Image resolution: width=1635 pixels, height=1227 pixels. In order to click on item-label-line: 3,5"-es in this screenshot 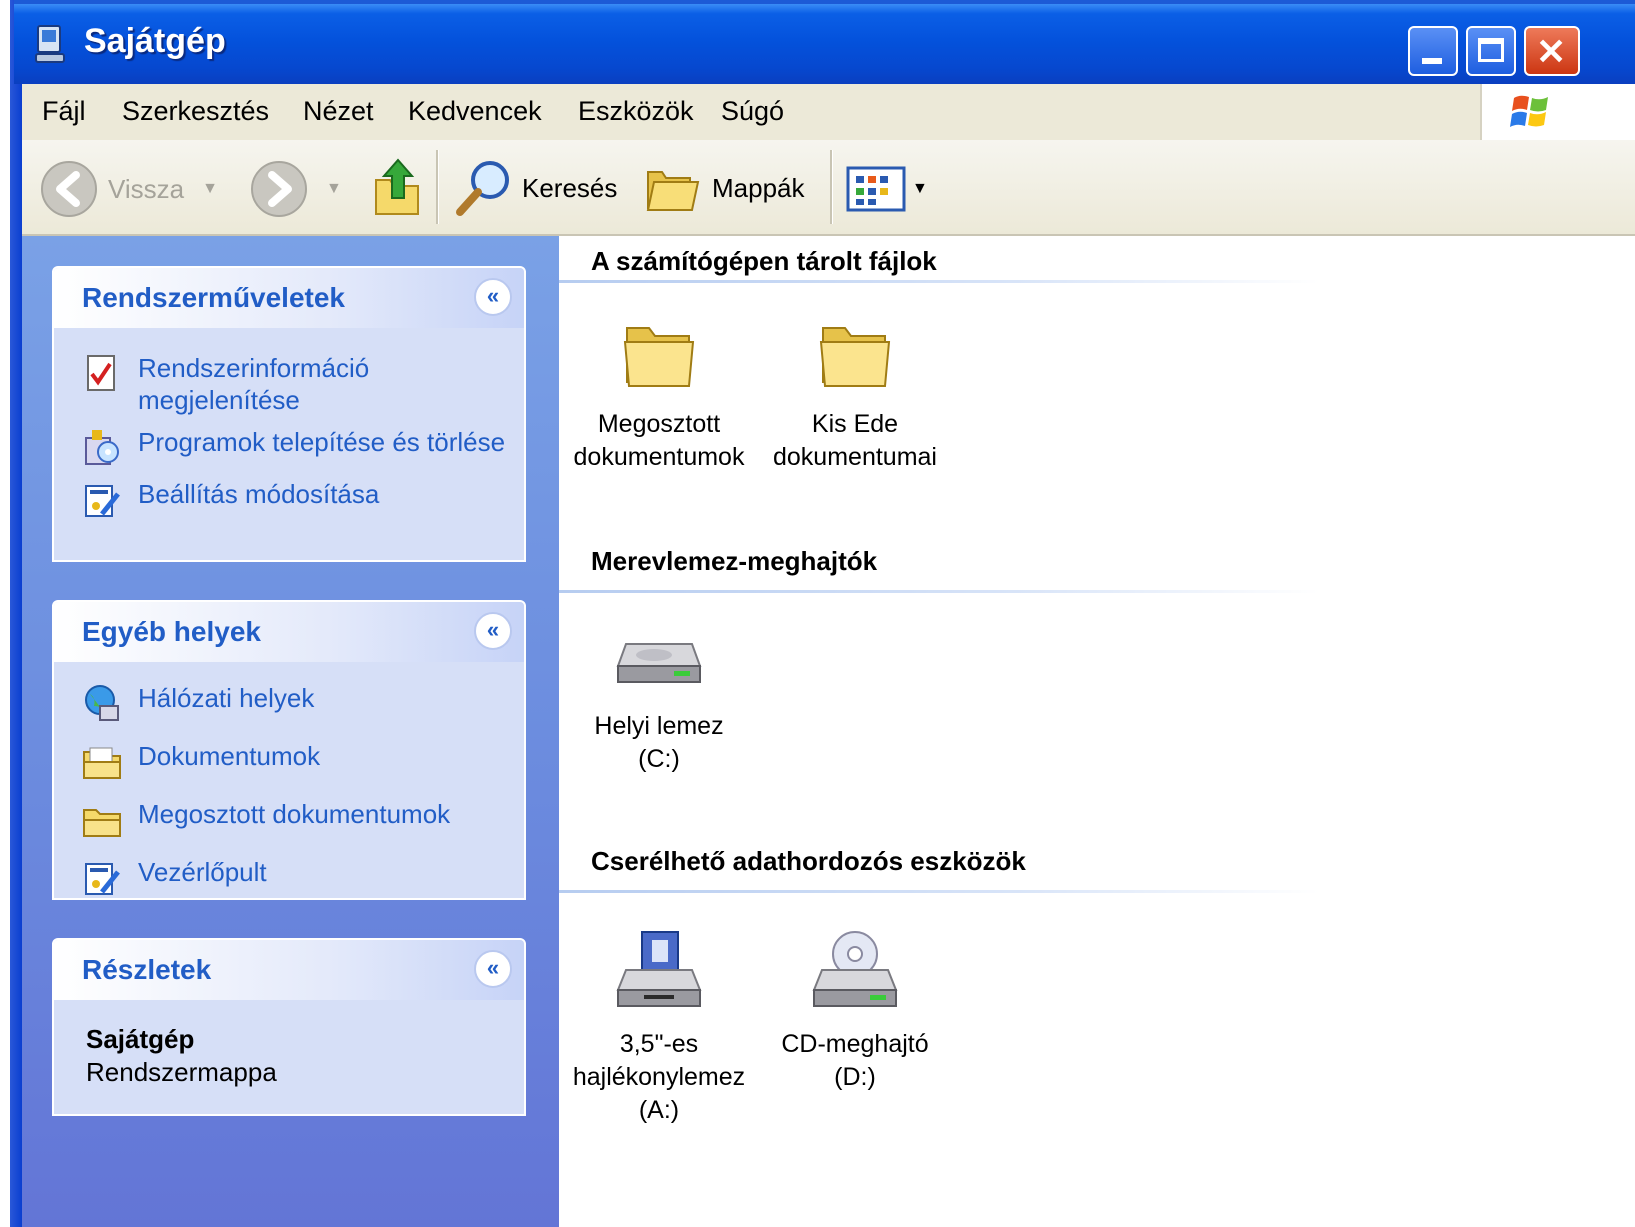, I will do `click(659, 1044)`.